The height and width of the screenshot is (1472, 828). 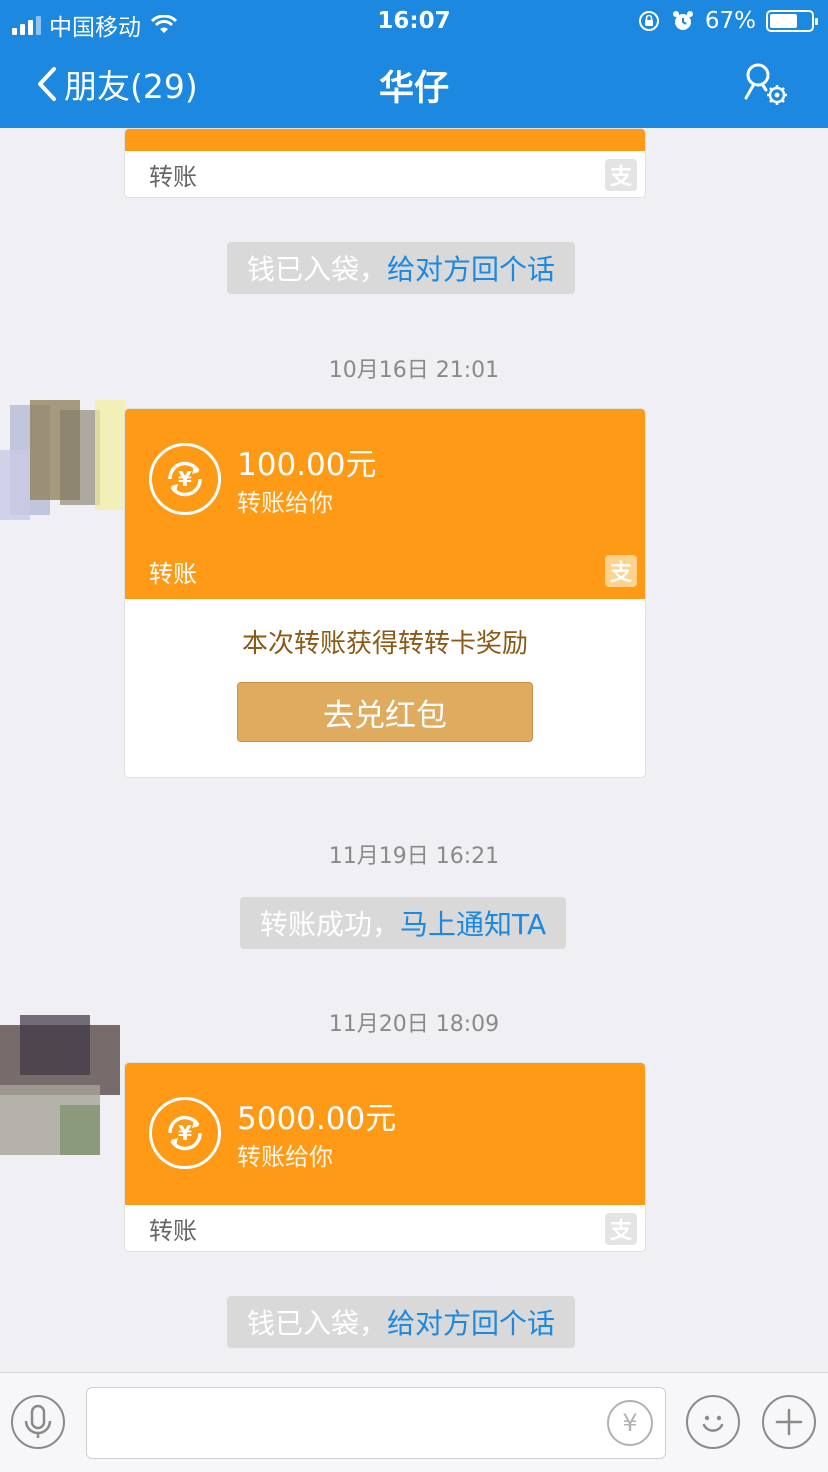 What do you see at coordinates (385, 712) in the screenshot?
I see `redeem-red-packet-button: 去兑红包` at bounding box center [385, 712].